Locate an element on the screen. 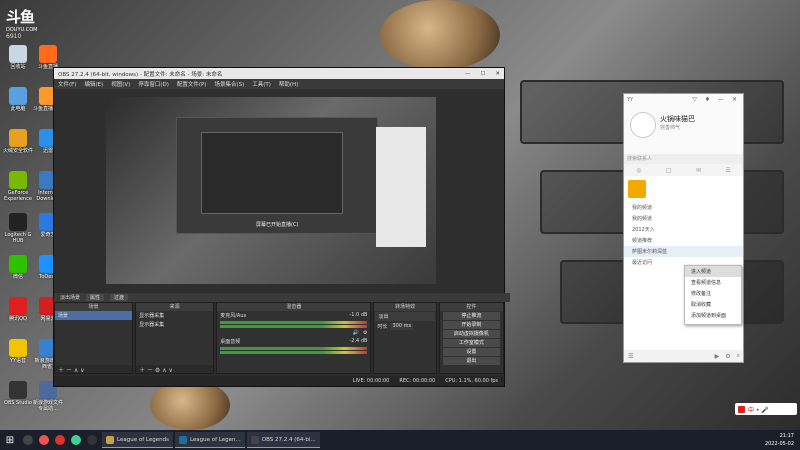 The image size is (800, 450). rec-status: REC: 00:00:00 is located at coordinates (417, 381).